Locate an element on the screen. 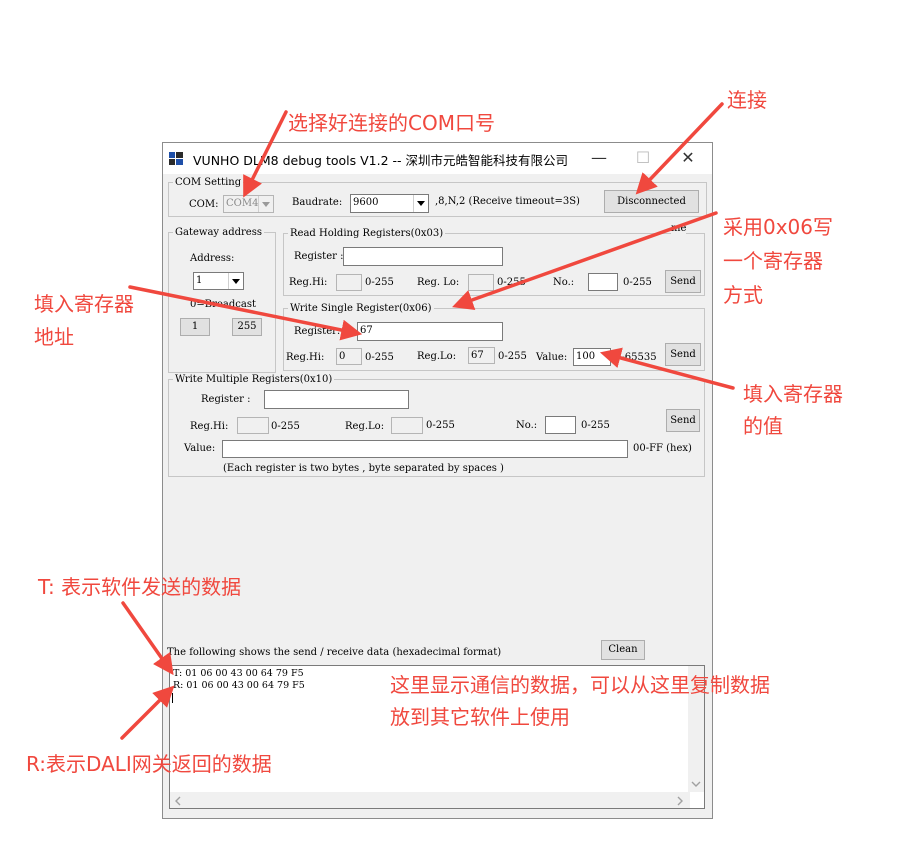 The height and width of the screenshot is (864, 904). single-value-input: 100 is located at coordinates (592, 357).